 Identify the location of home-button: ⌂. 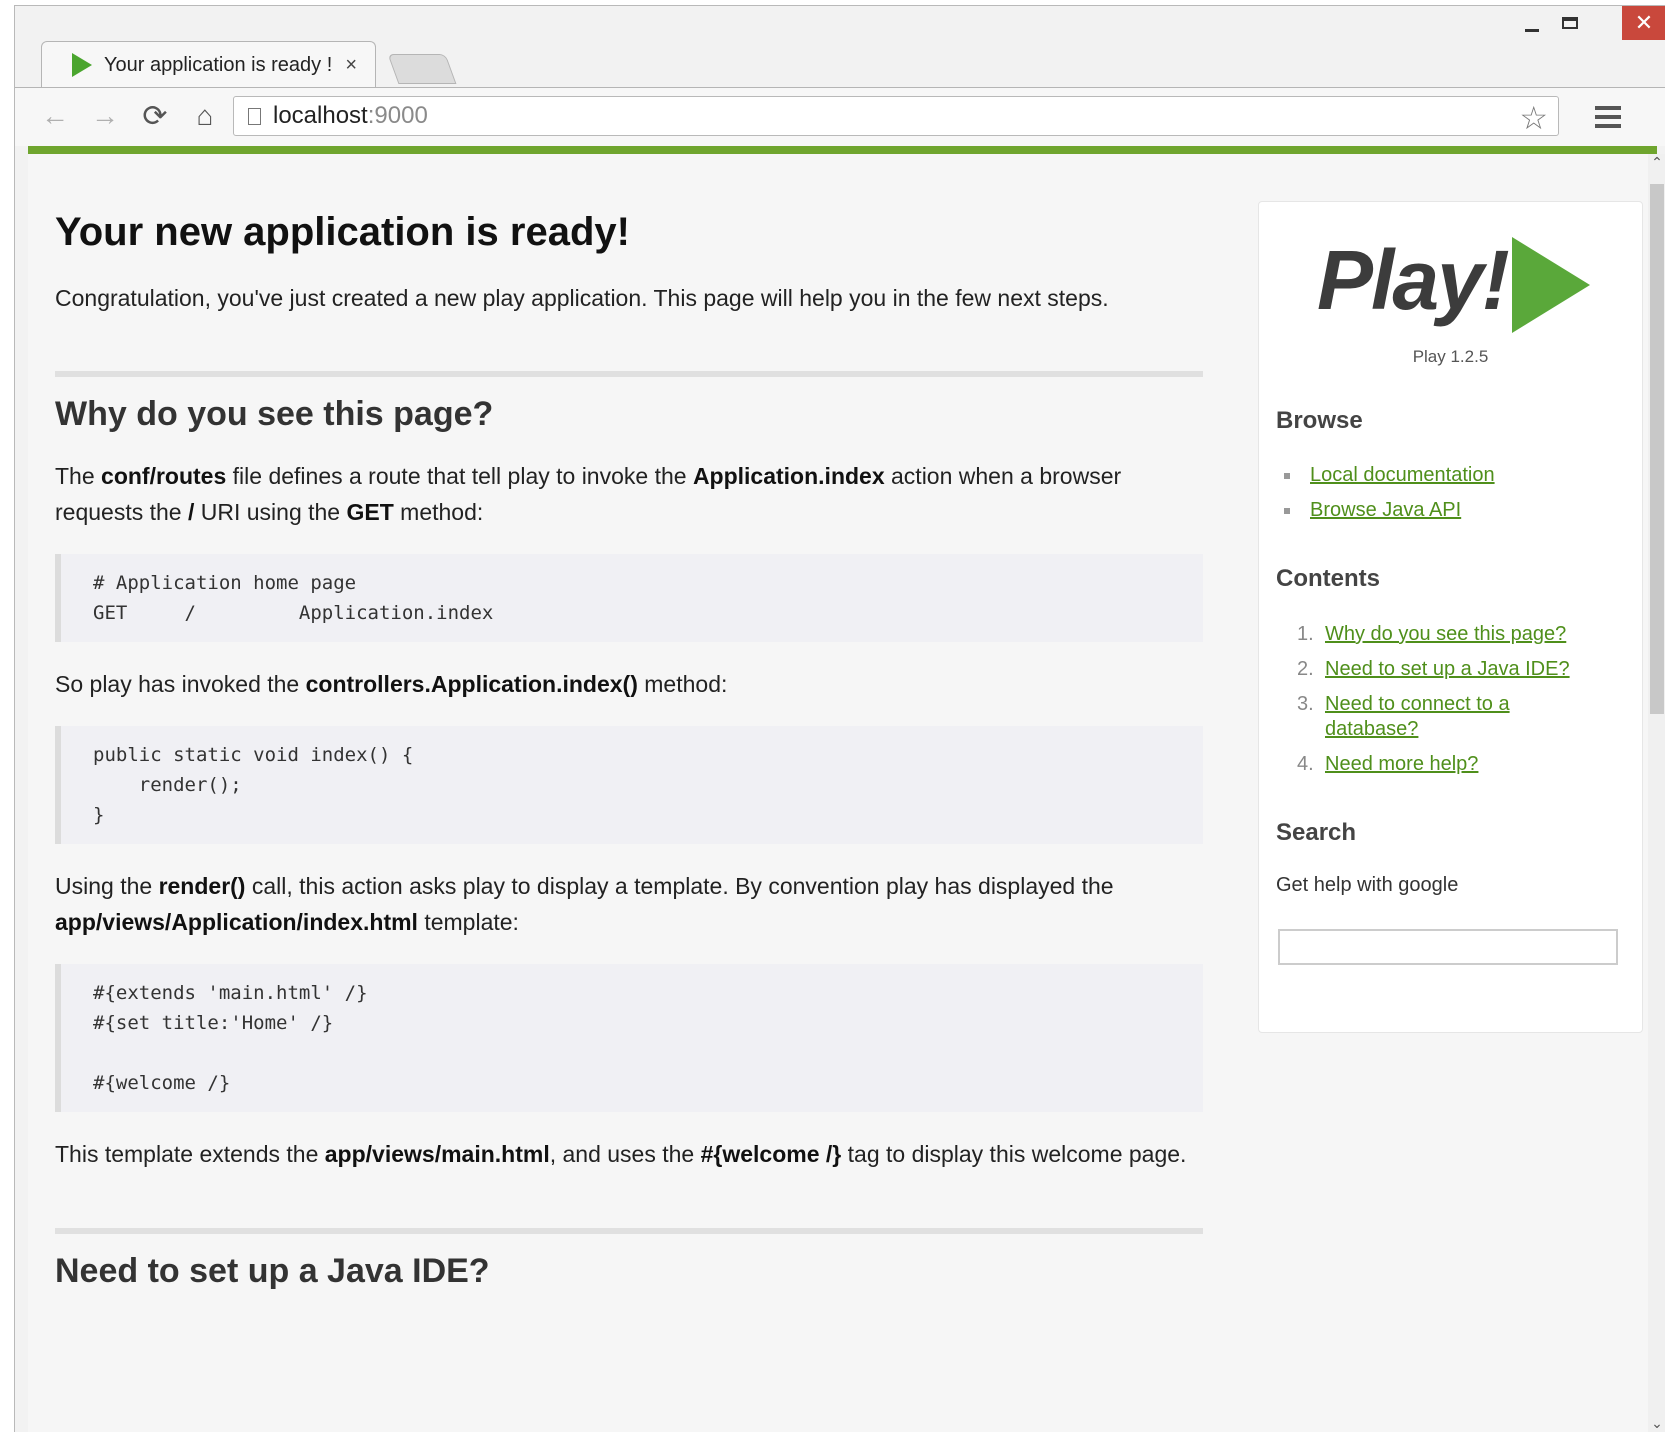
(205, 116).